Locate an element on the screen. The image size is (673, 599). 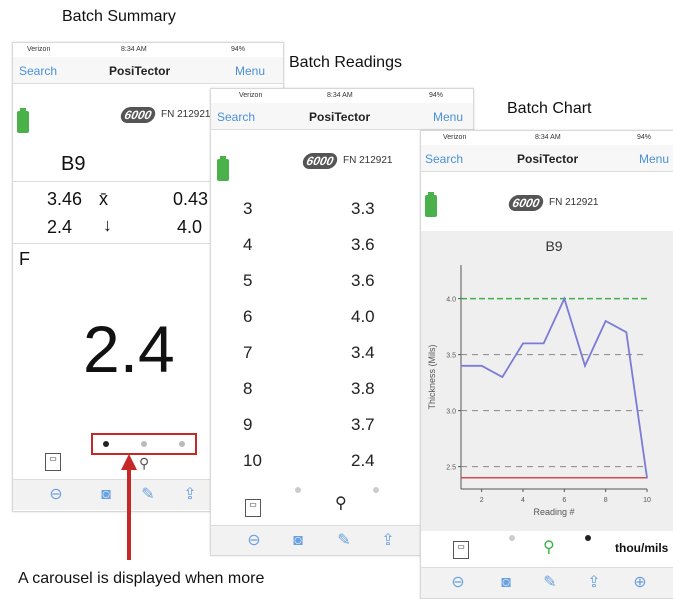
probe-icon-active: ⚲ is located at coordinates (341, 503).